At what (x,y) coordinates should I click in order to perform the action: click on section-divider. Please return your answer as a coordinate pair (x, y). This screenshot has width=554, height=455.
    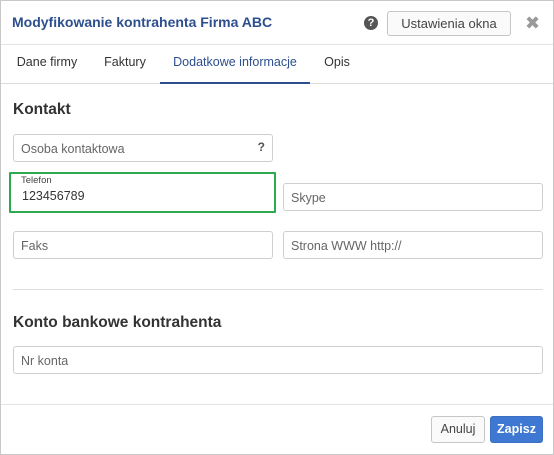
    Looking at the image, I should click on (278, 289).